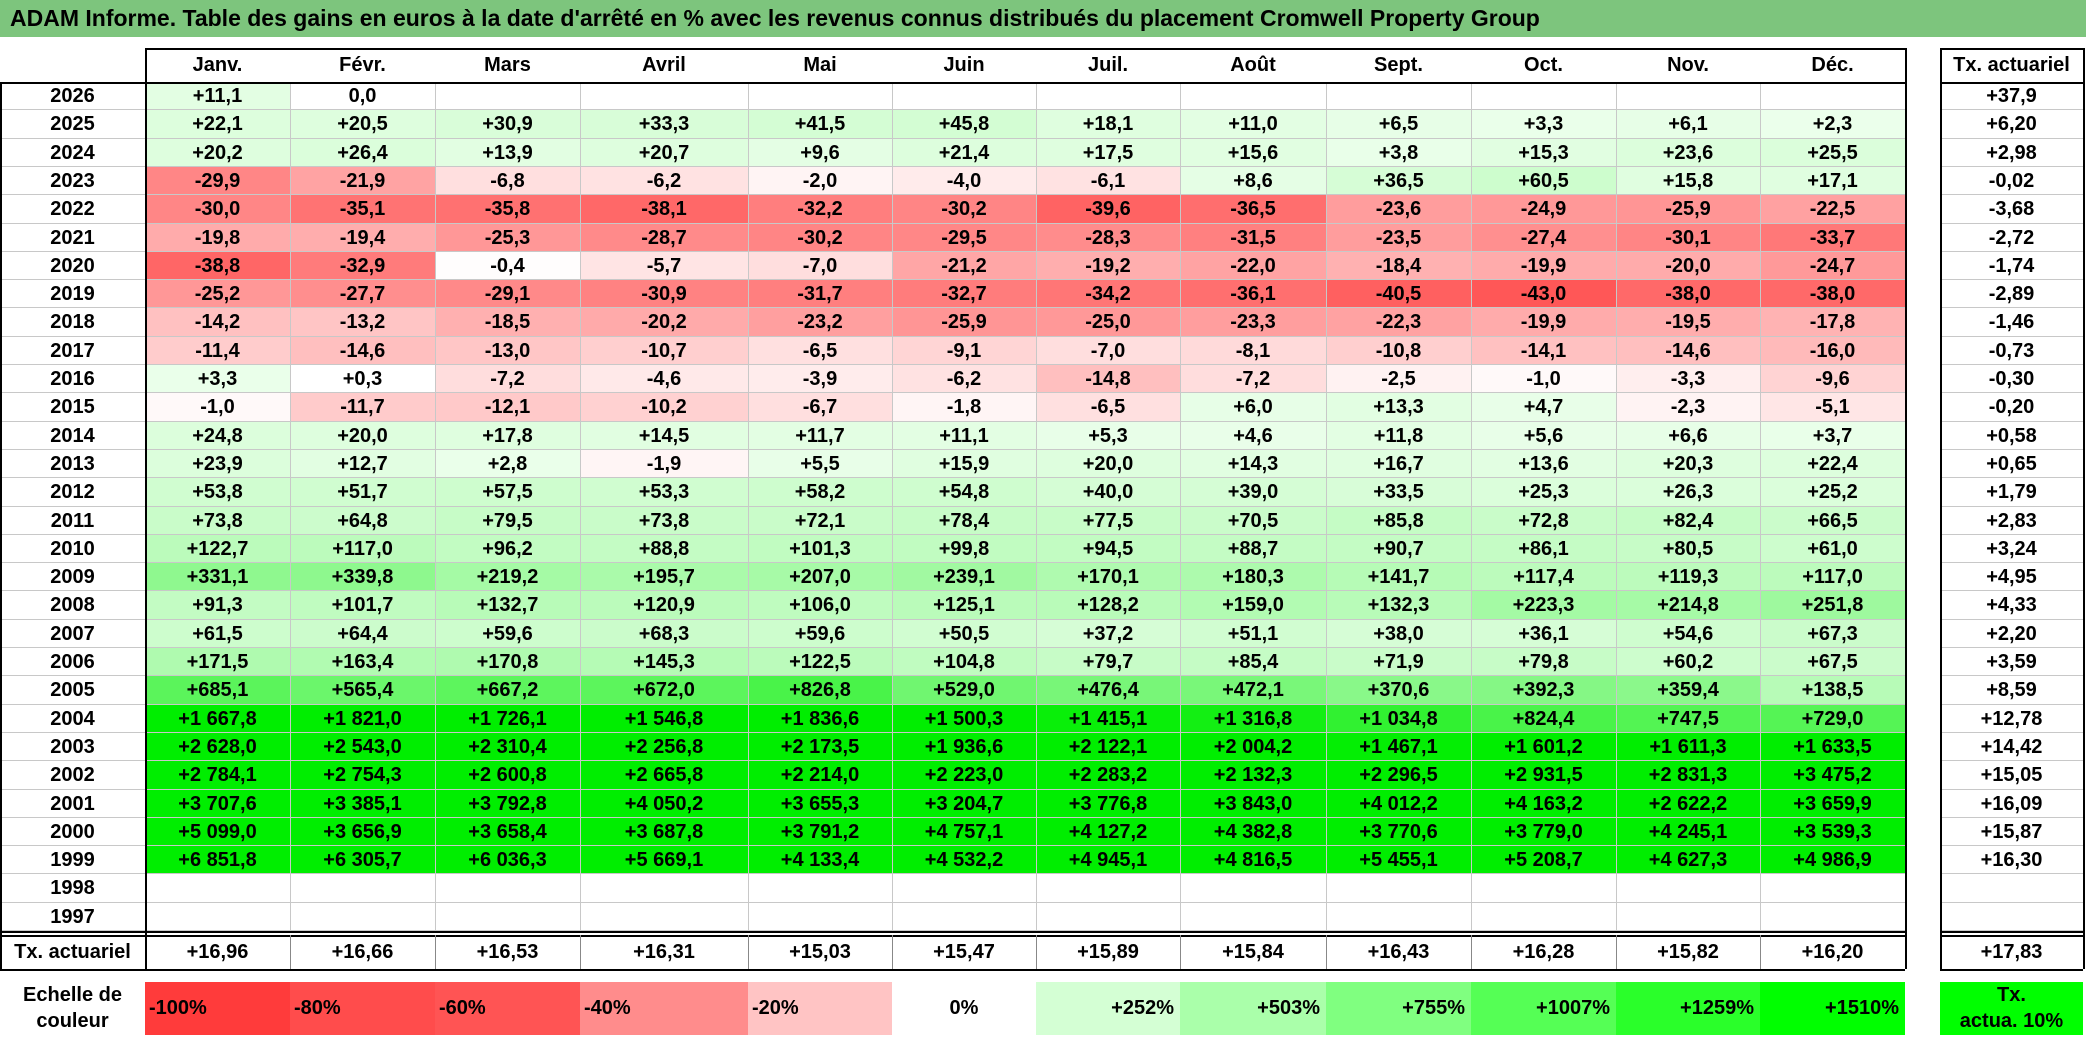  What do you see at coordinates (1253, 747) in the screenshot?
I see `data-cell: +2 004,2` at bounding box center [1253, 747].